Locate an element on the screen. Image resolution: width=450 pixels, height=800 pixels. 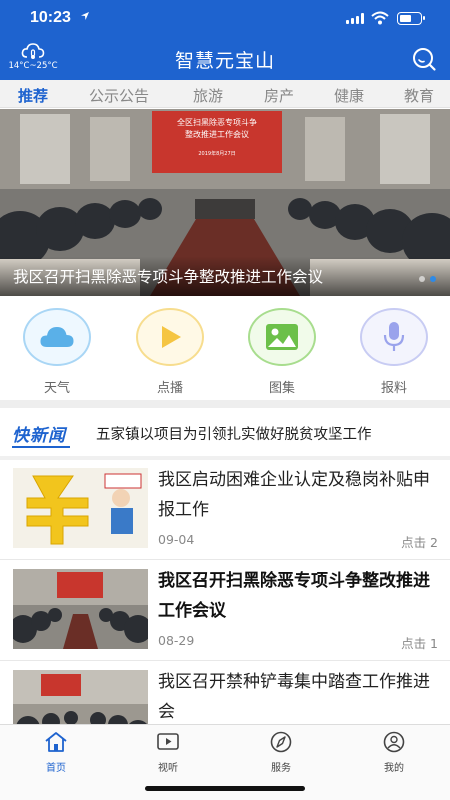
banner-caption: 我区召开扫黑除恶专项斗争整改推进工作会议 is located at coordinates (168, 277).